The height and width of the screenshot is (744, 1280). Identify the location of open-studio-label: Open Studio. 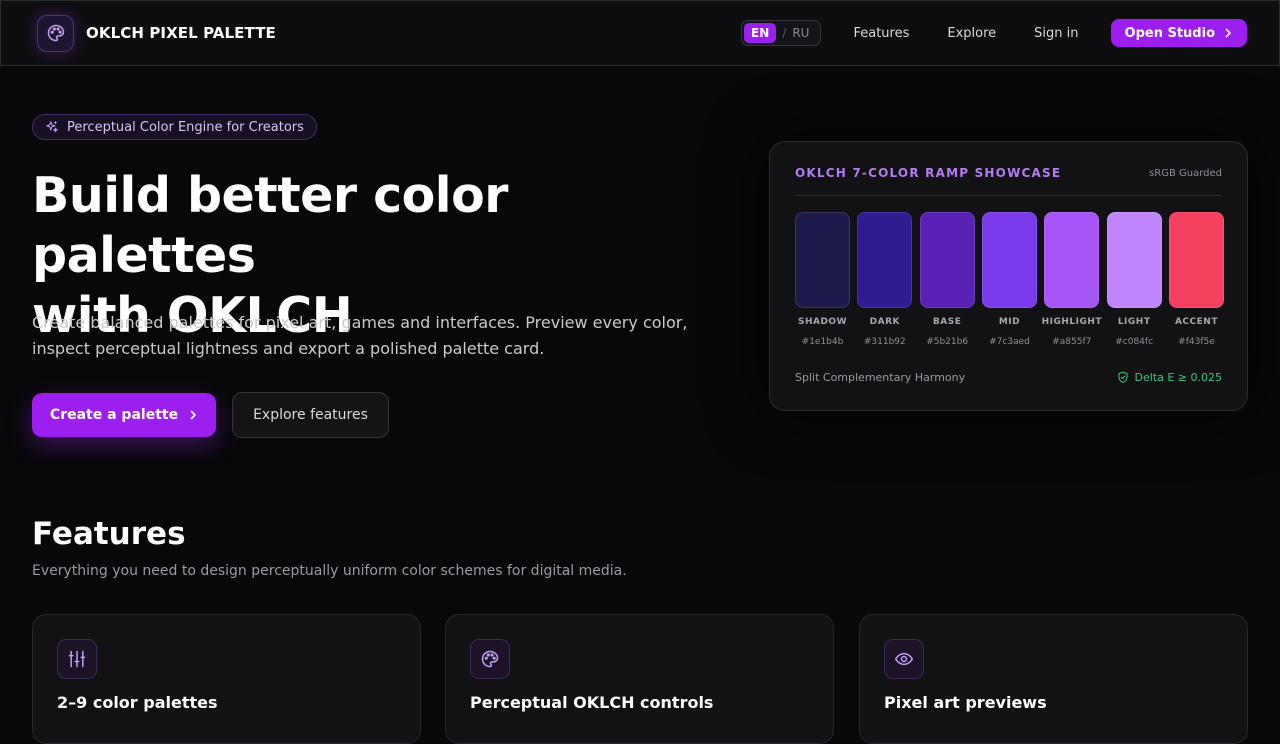
(1169, 33).